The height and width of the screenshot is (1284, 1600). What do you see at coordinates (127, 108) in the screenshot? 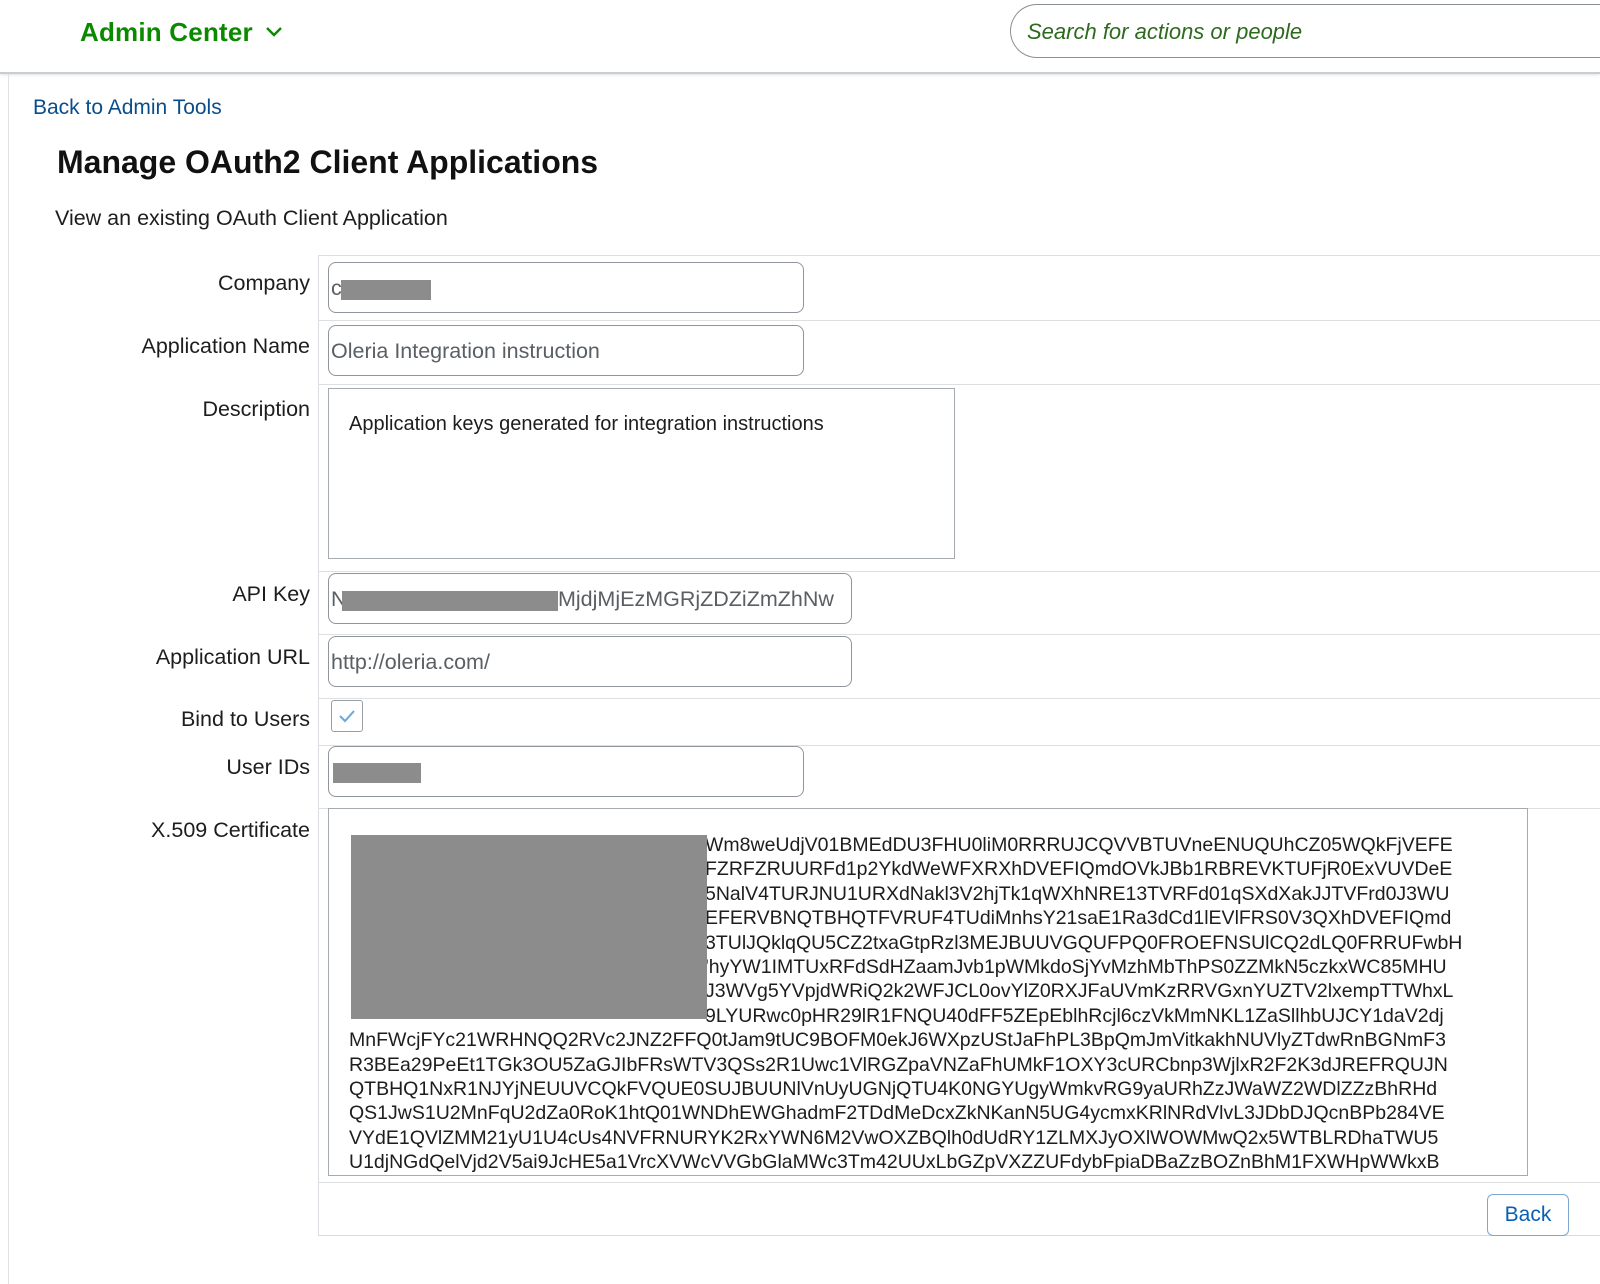
I see `back-to-admin-tools-link: Back to Admin Tools` at bounding box center [127, 108].